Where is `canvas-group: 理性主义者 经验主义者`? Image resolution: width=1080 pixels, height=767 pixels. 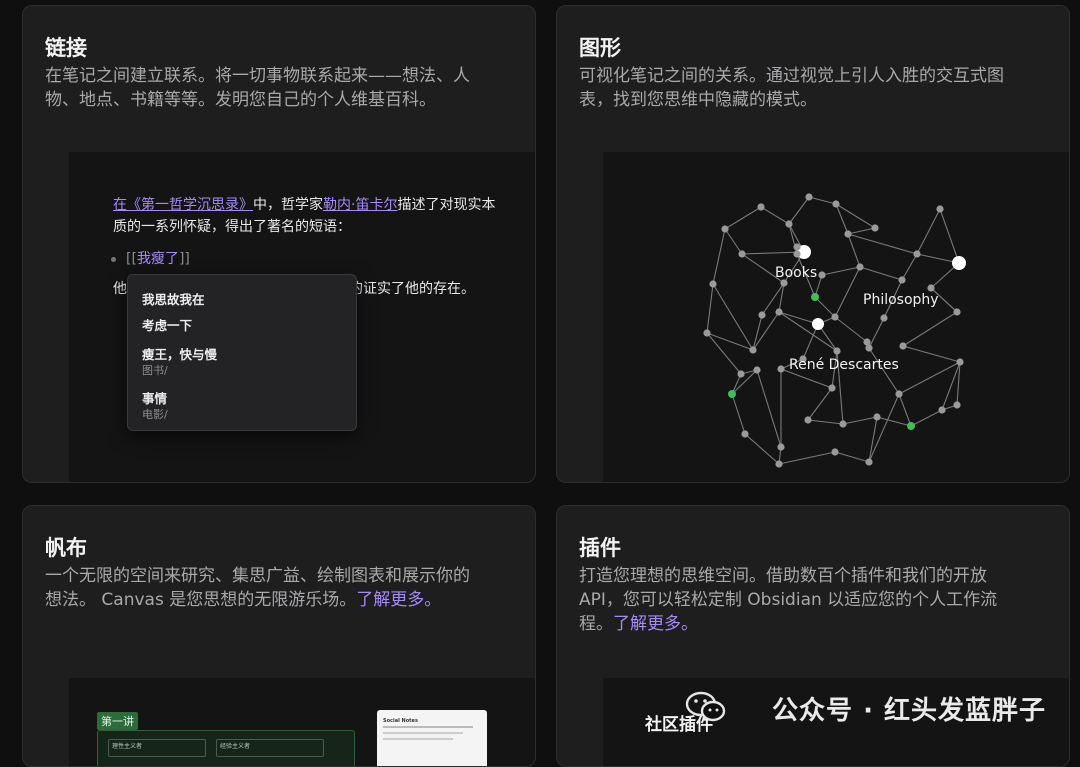 canvas-group: 理性主义者 经验主义者 is located at coordinates (226, 748).